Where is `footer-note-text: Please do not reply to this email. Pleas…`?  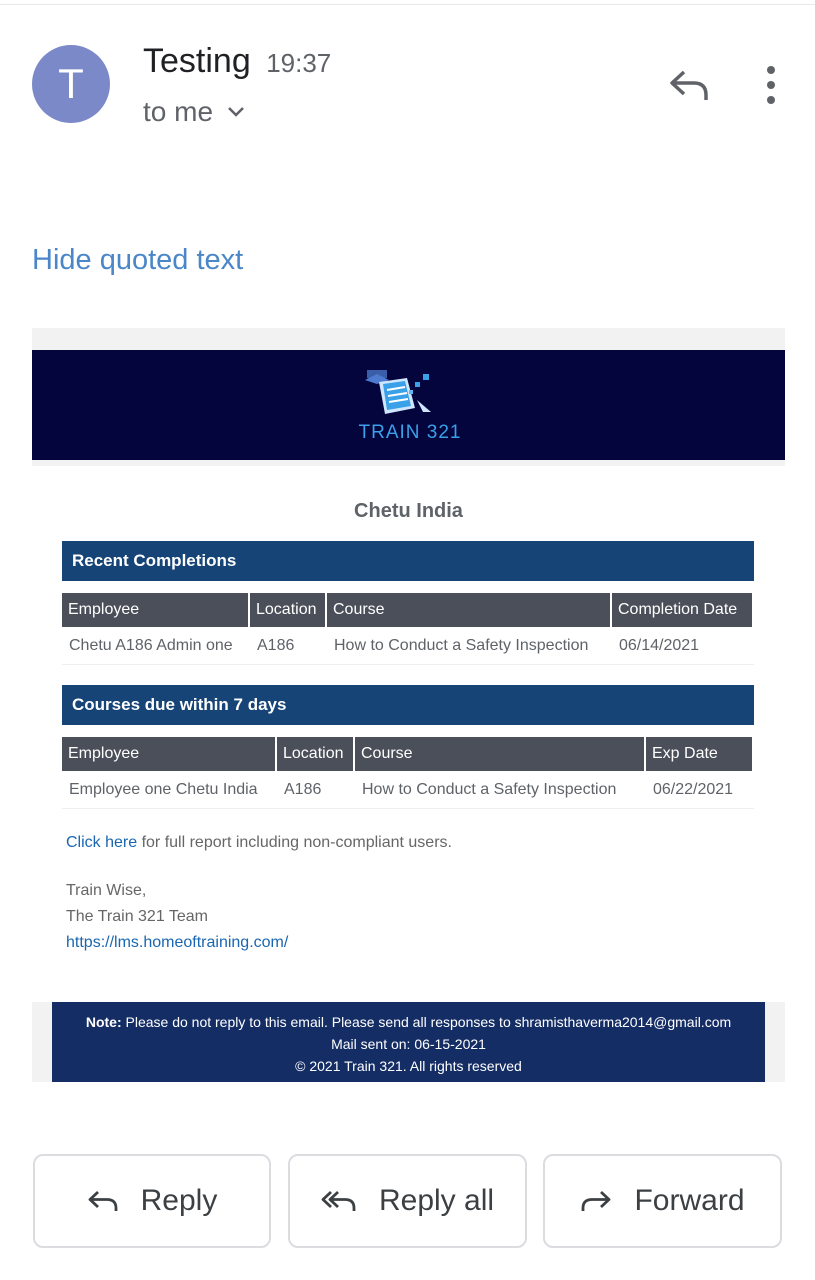
footer-note-text: Please do not reply to this email. Pleas… is located at coordinates (426, 1022).